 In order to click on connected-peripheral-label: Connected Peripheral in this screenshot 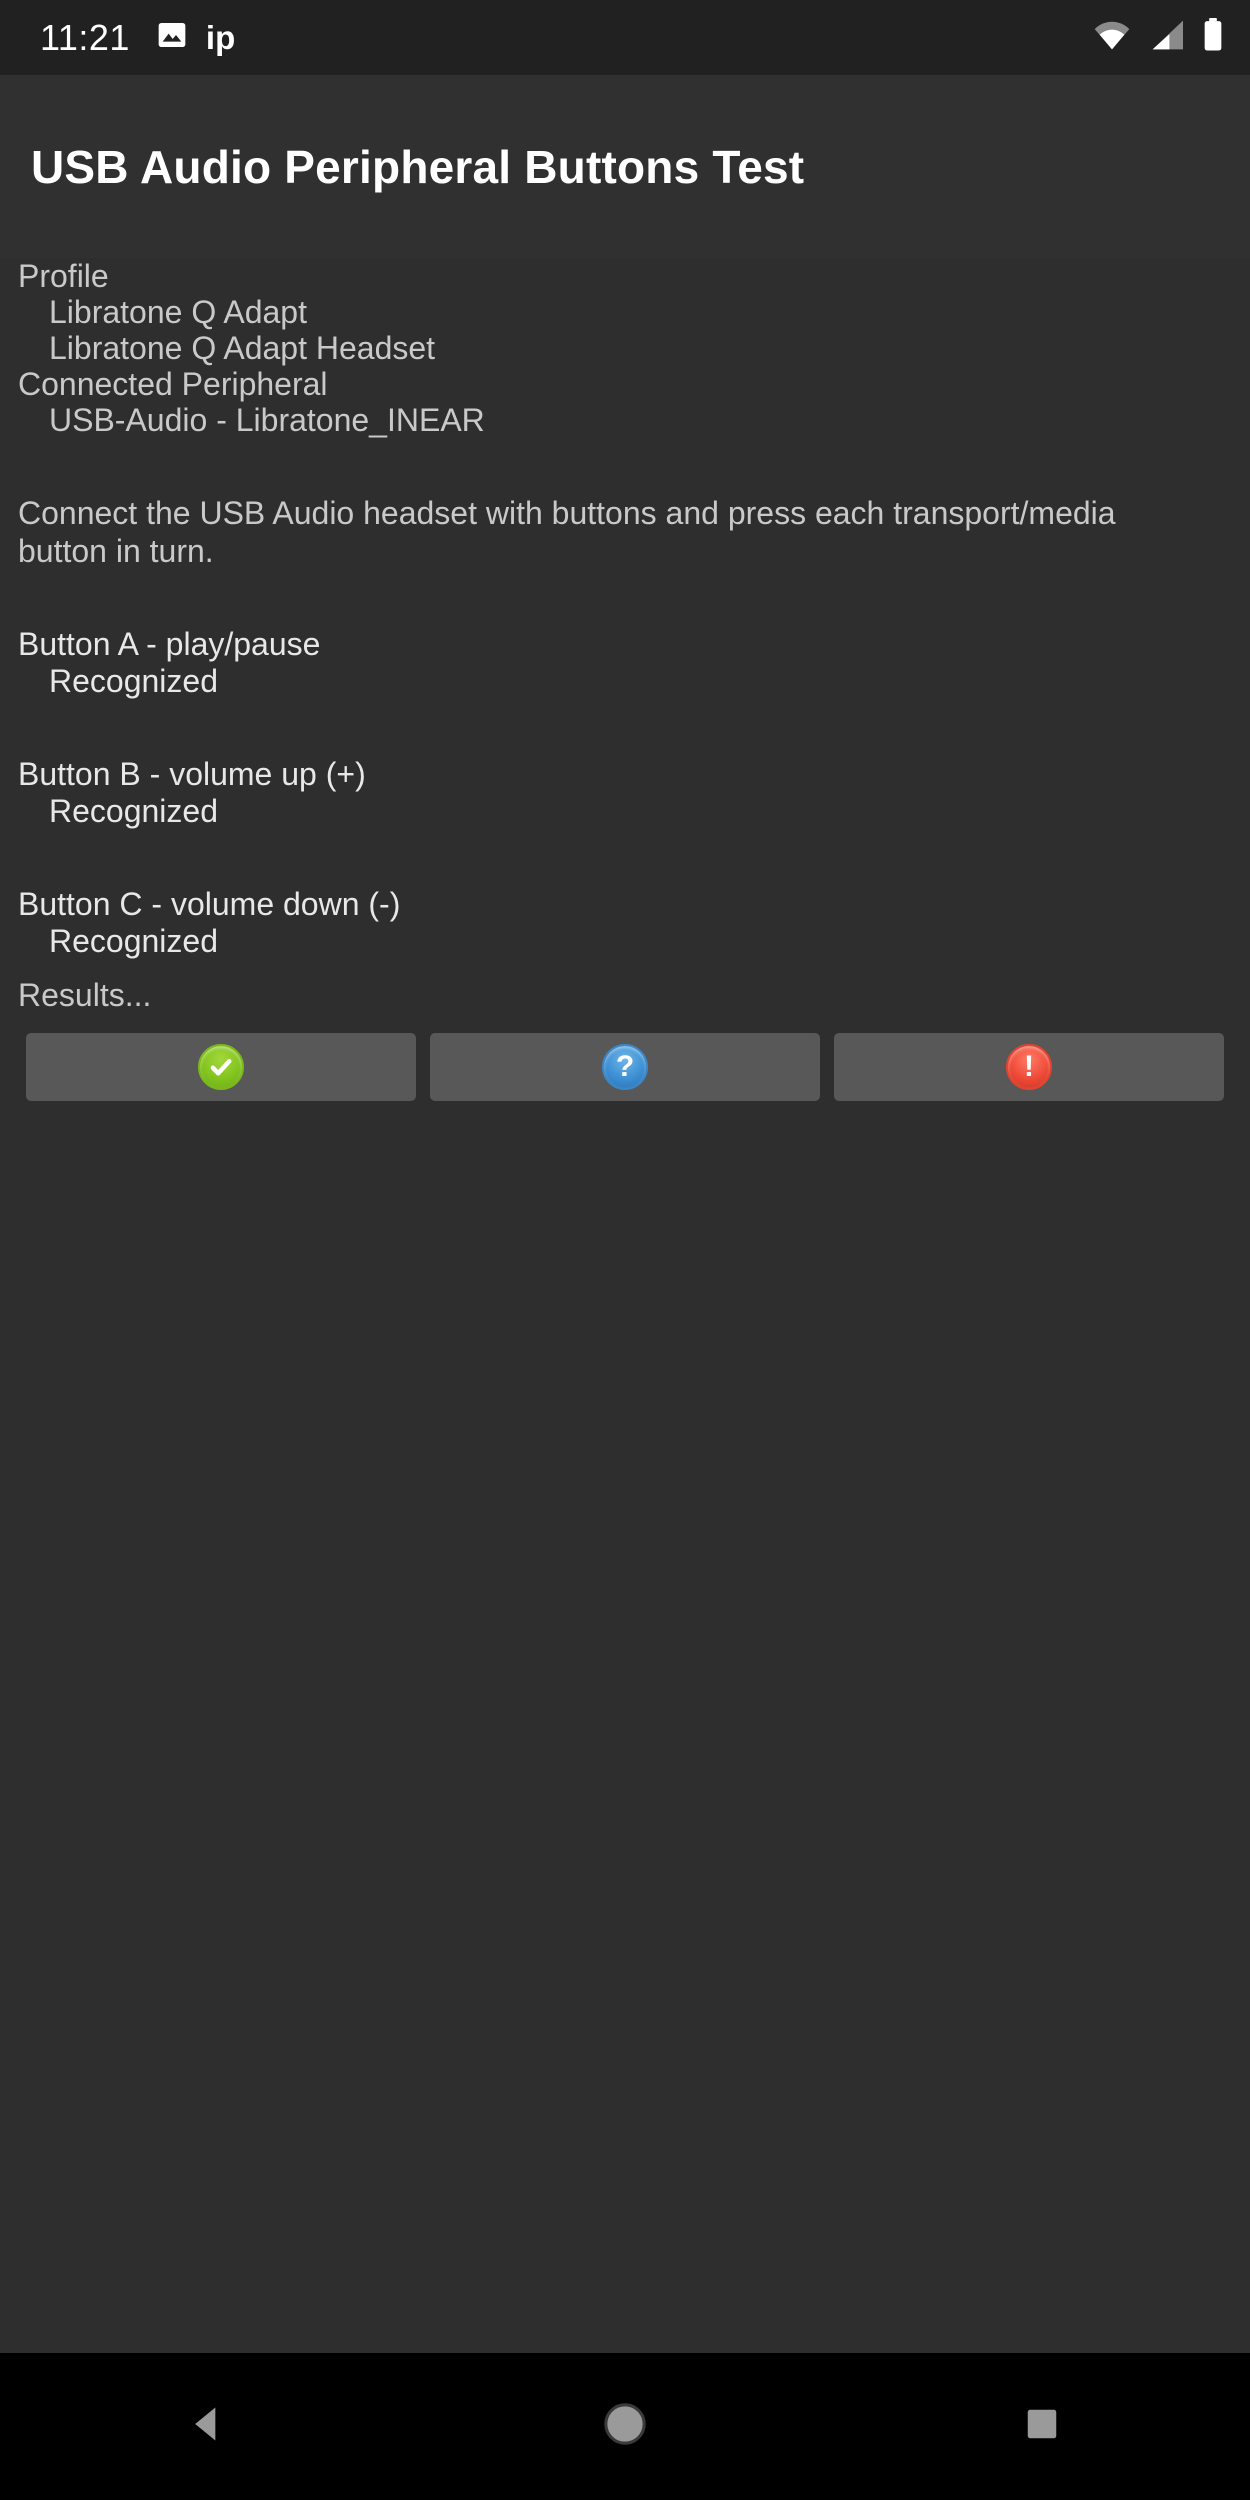, I will do `click(173, 384)`.